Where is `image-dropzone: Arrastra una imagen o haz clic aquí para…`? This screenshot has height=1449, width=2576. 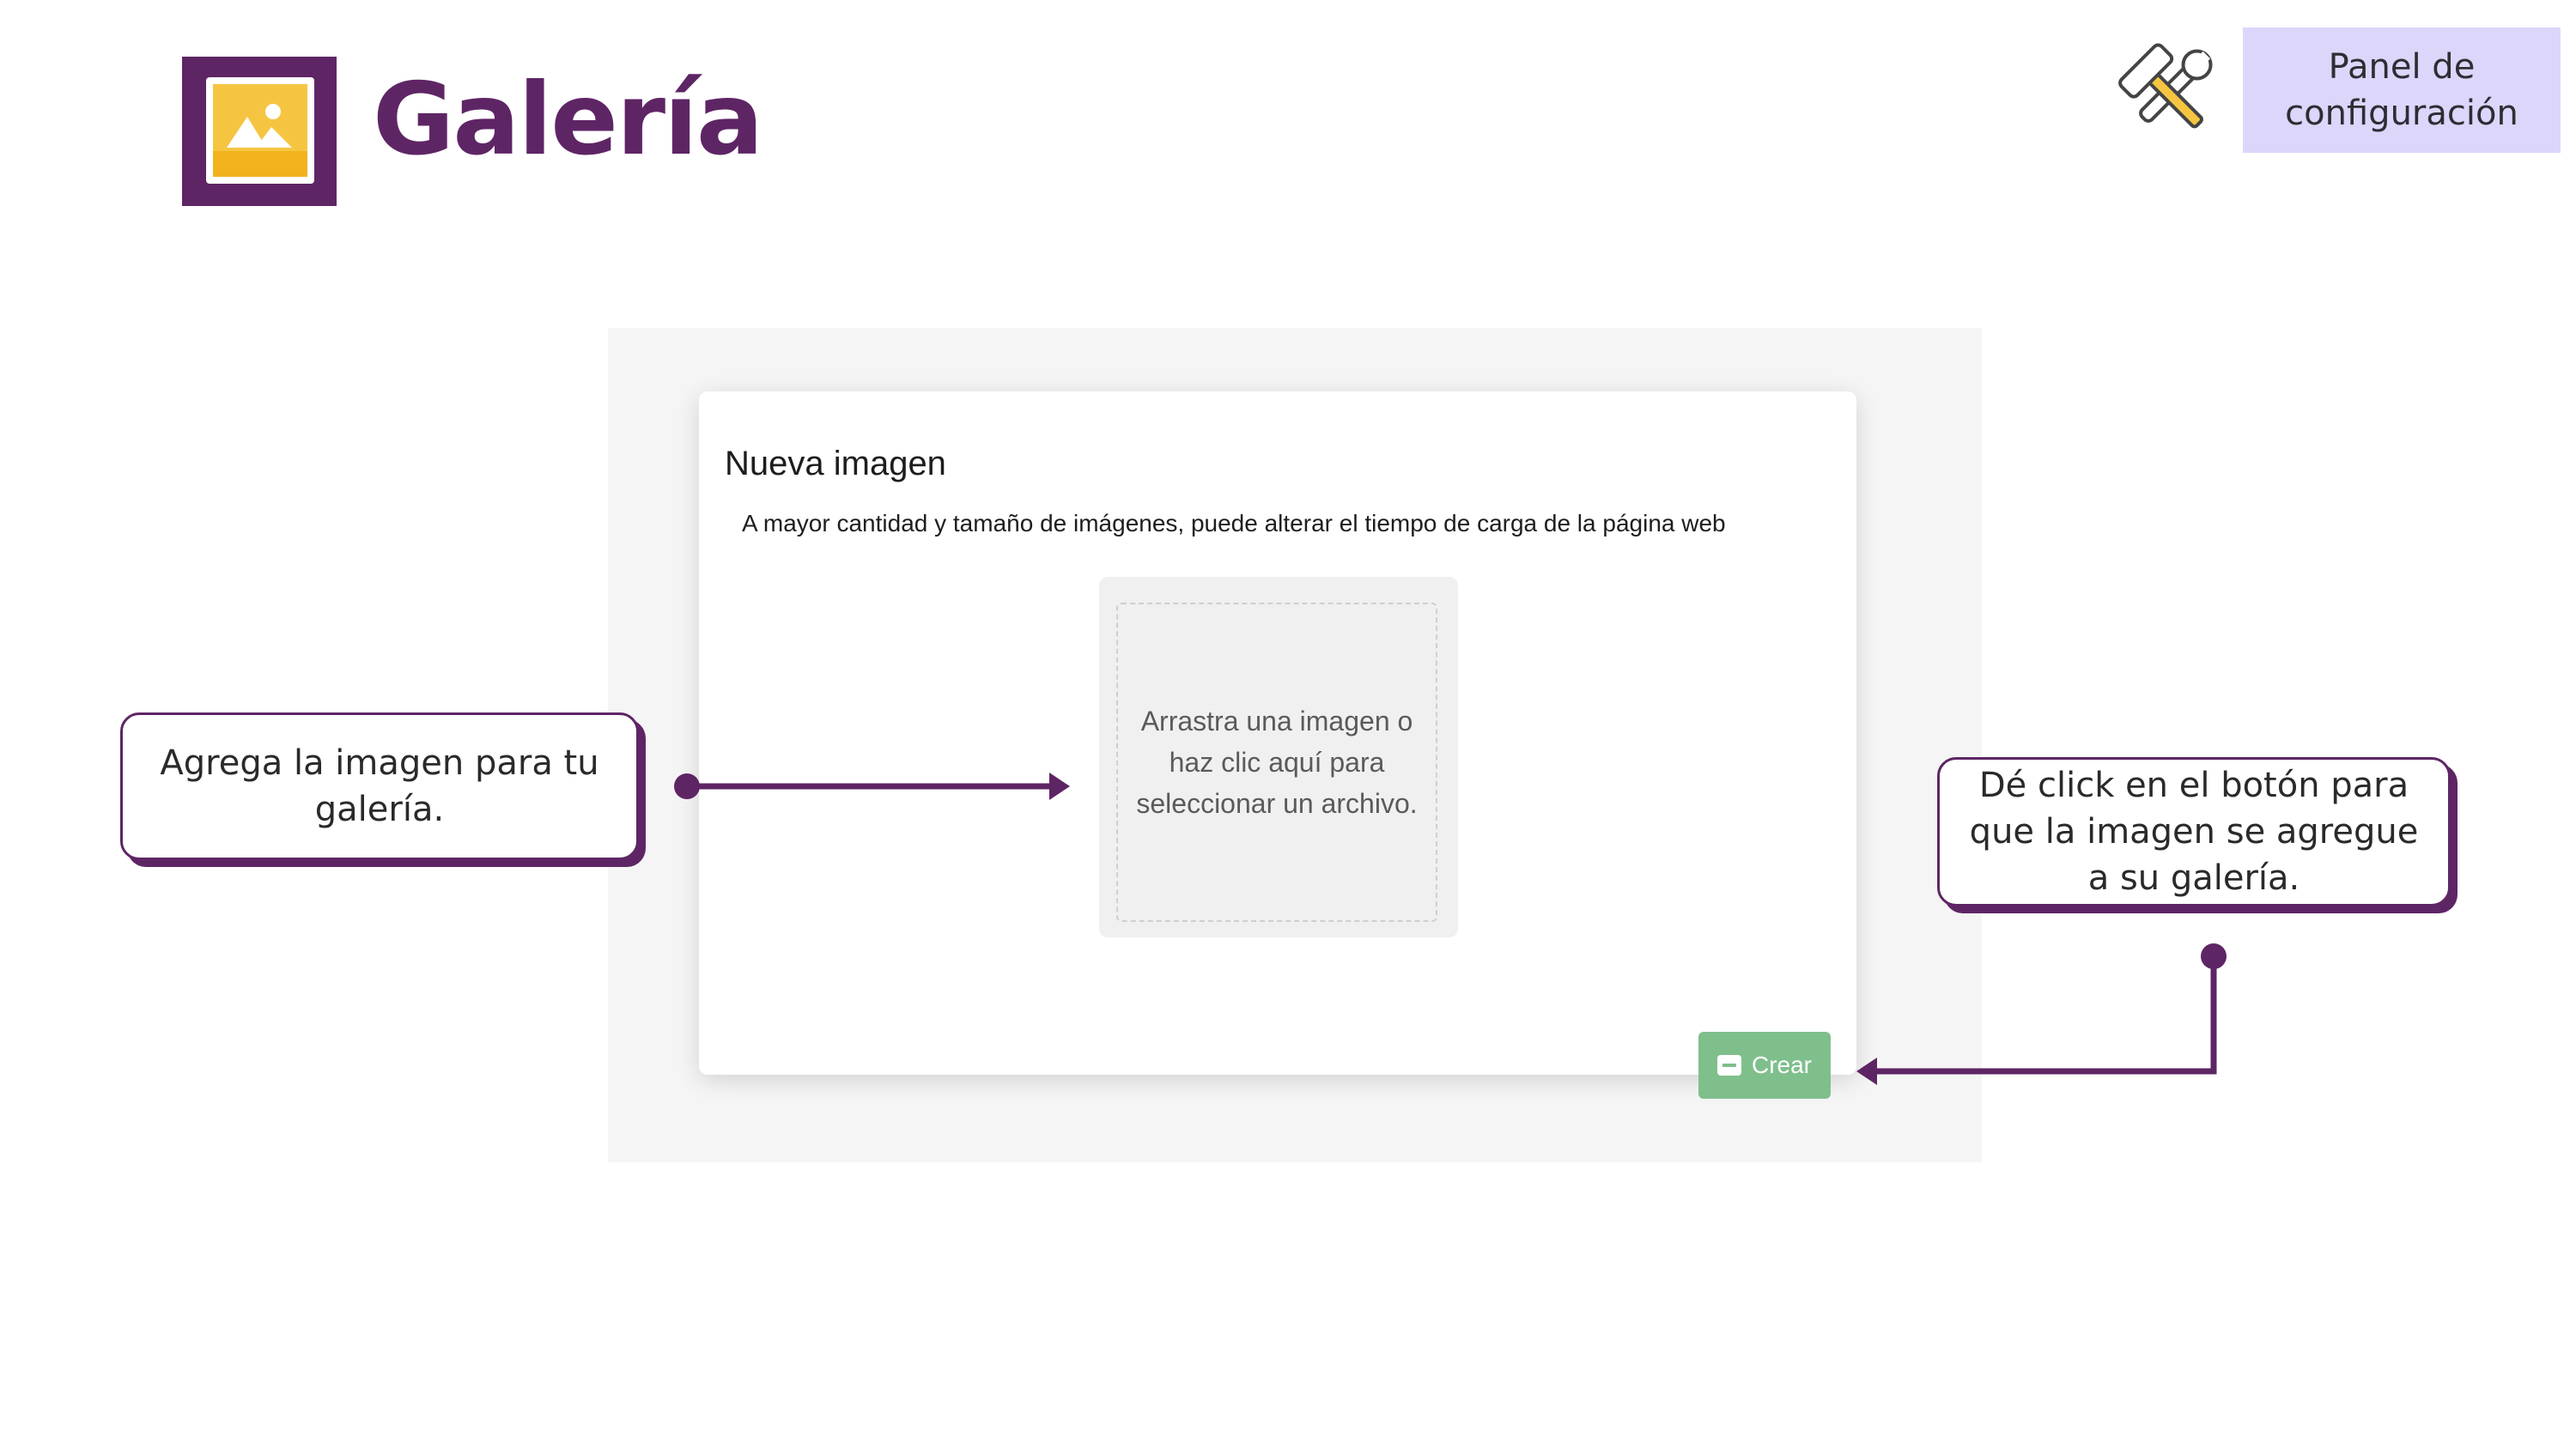
image-dropzone: Arrastra una imagen o haz clic aquí para… is located at coordinates (1279, 757).